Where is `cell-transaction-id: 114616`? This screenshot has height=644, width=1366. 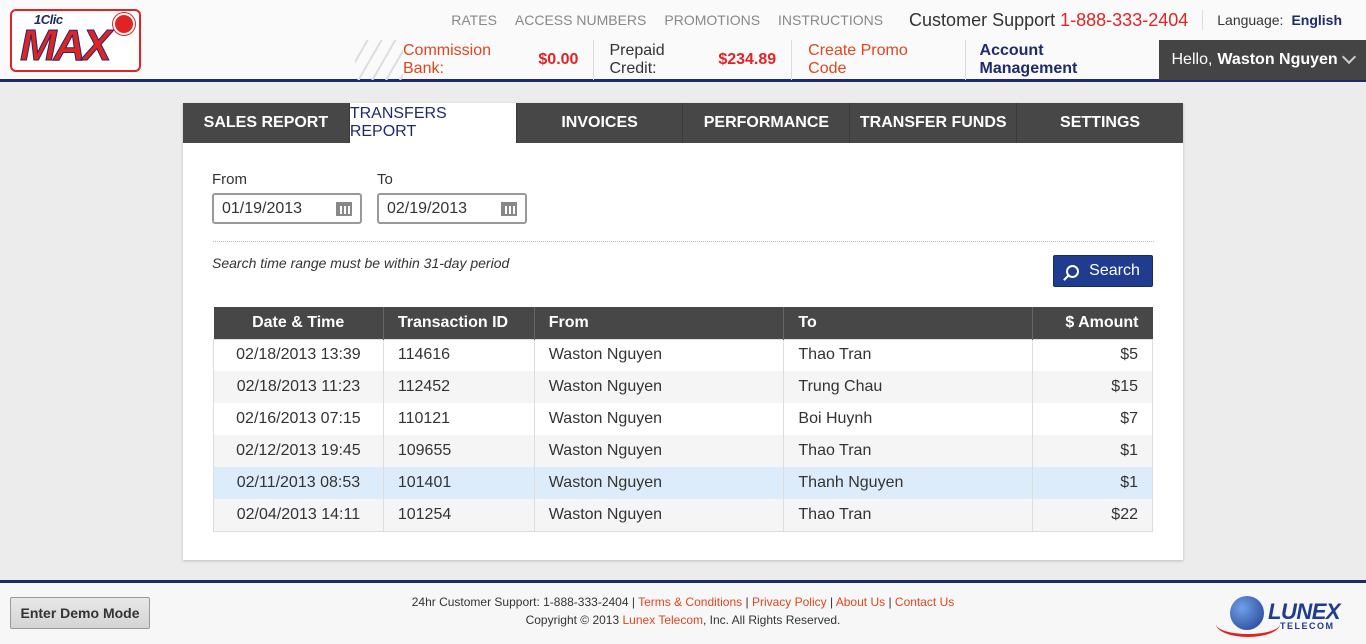 cell-transaction-id: 114616 is located at coordinates (459, 355).